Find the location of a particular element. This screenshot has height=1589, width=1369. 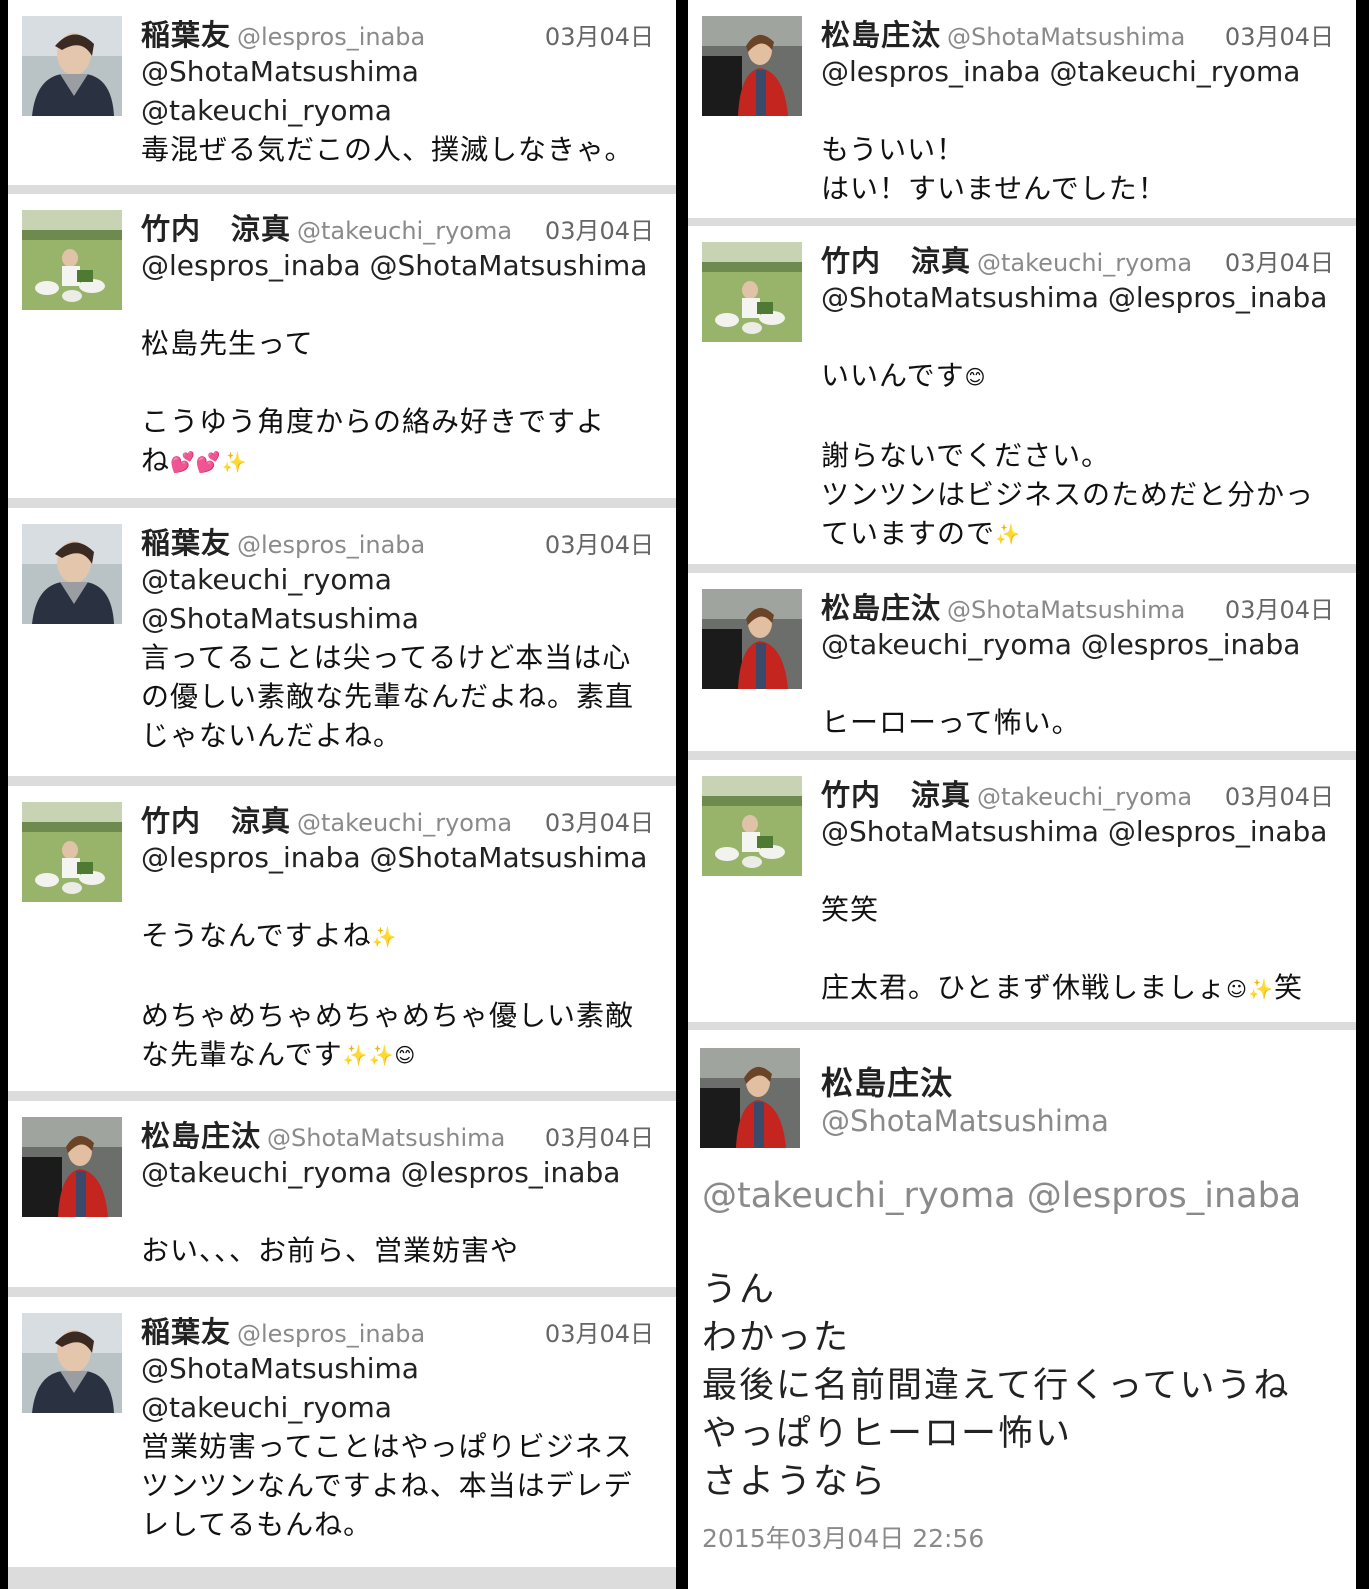

tweet-text: ヒーローって怖い。 is located at coordinates (1080, 703).